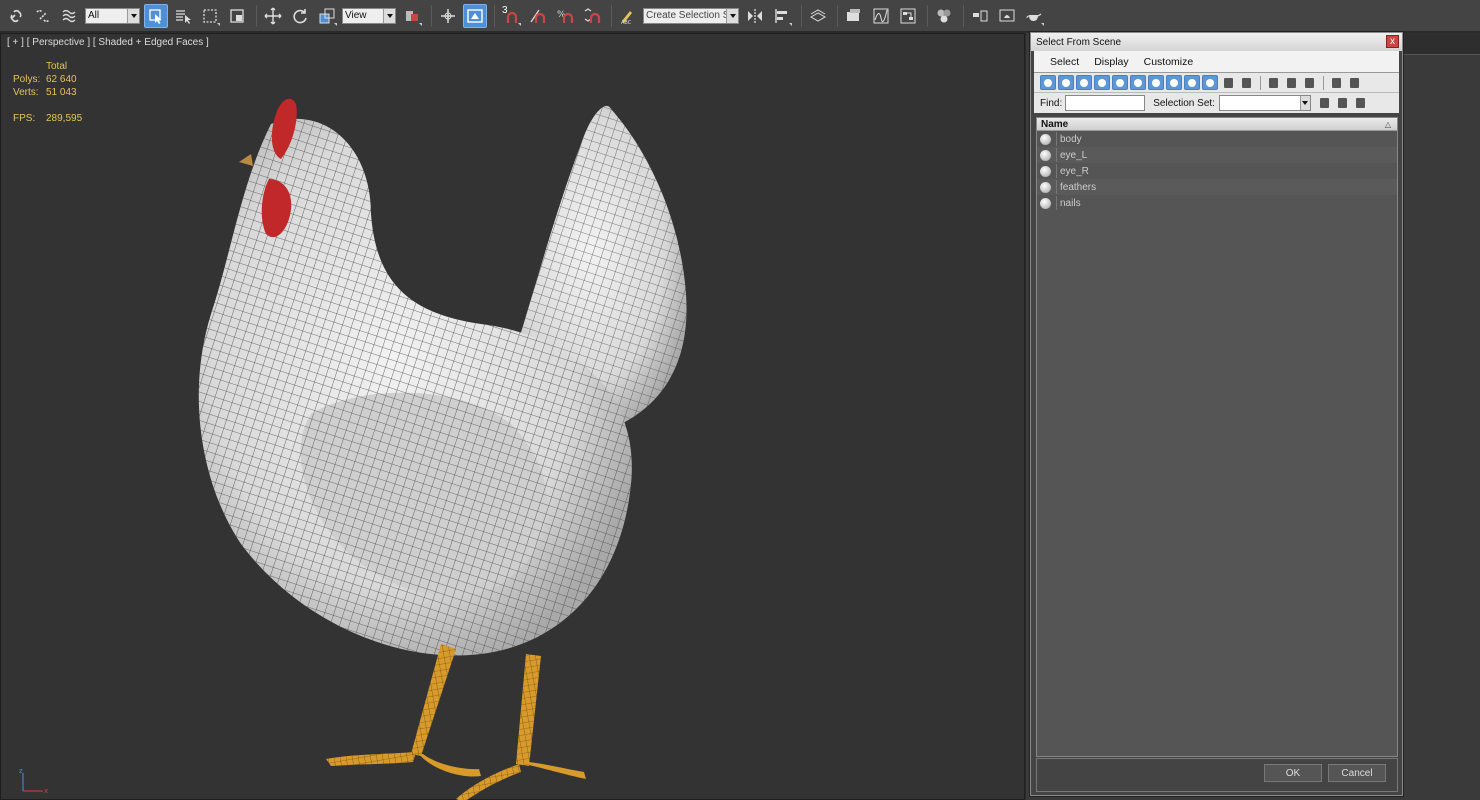 The width and height of the screenshot is (1480, 800). Describe the element at coordinates (1156, 82) in the screenshot. I see `display-groups-icon` at that location.